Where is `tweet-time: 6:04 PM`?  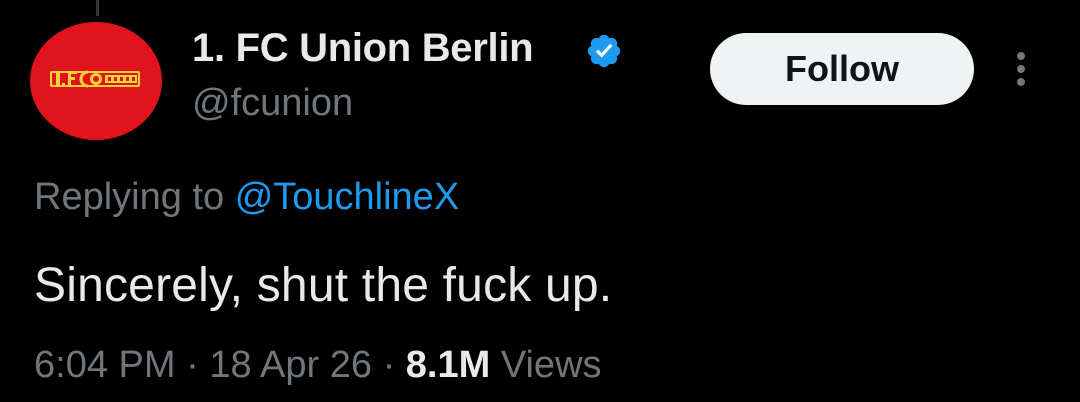 tweet-time: 6:04 PM is located at coordinates (105, 365).